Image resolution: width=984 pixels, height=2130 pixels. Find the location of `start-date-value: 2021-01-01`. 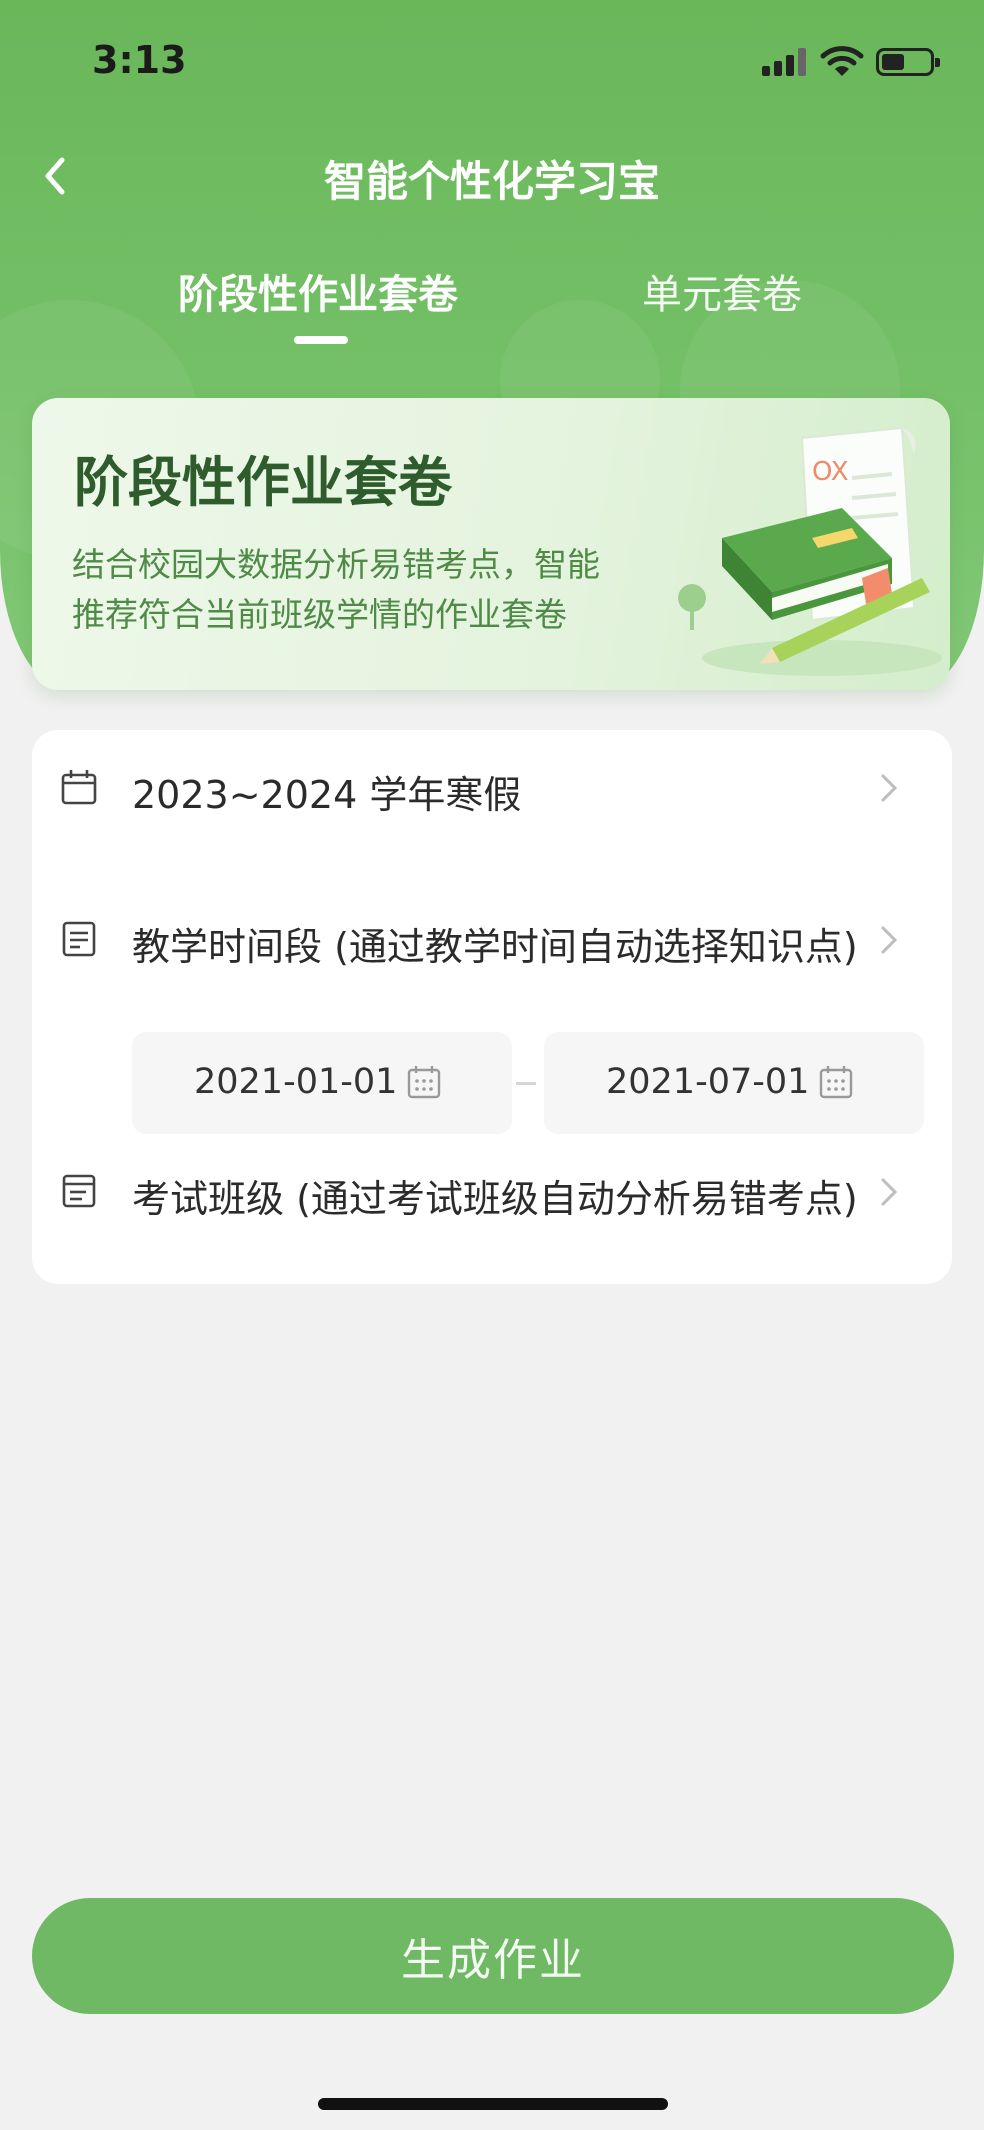

start-date-value: 2021-01-01 is located at coordinates (296, 1082).